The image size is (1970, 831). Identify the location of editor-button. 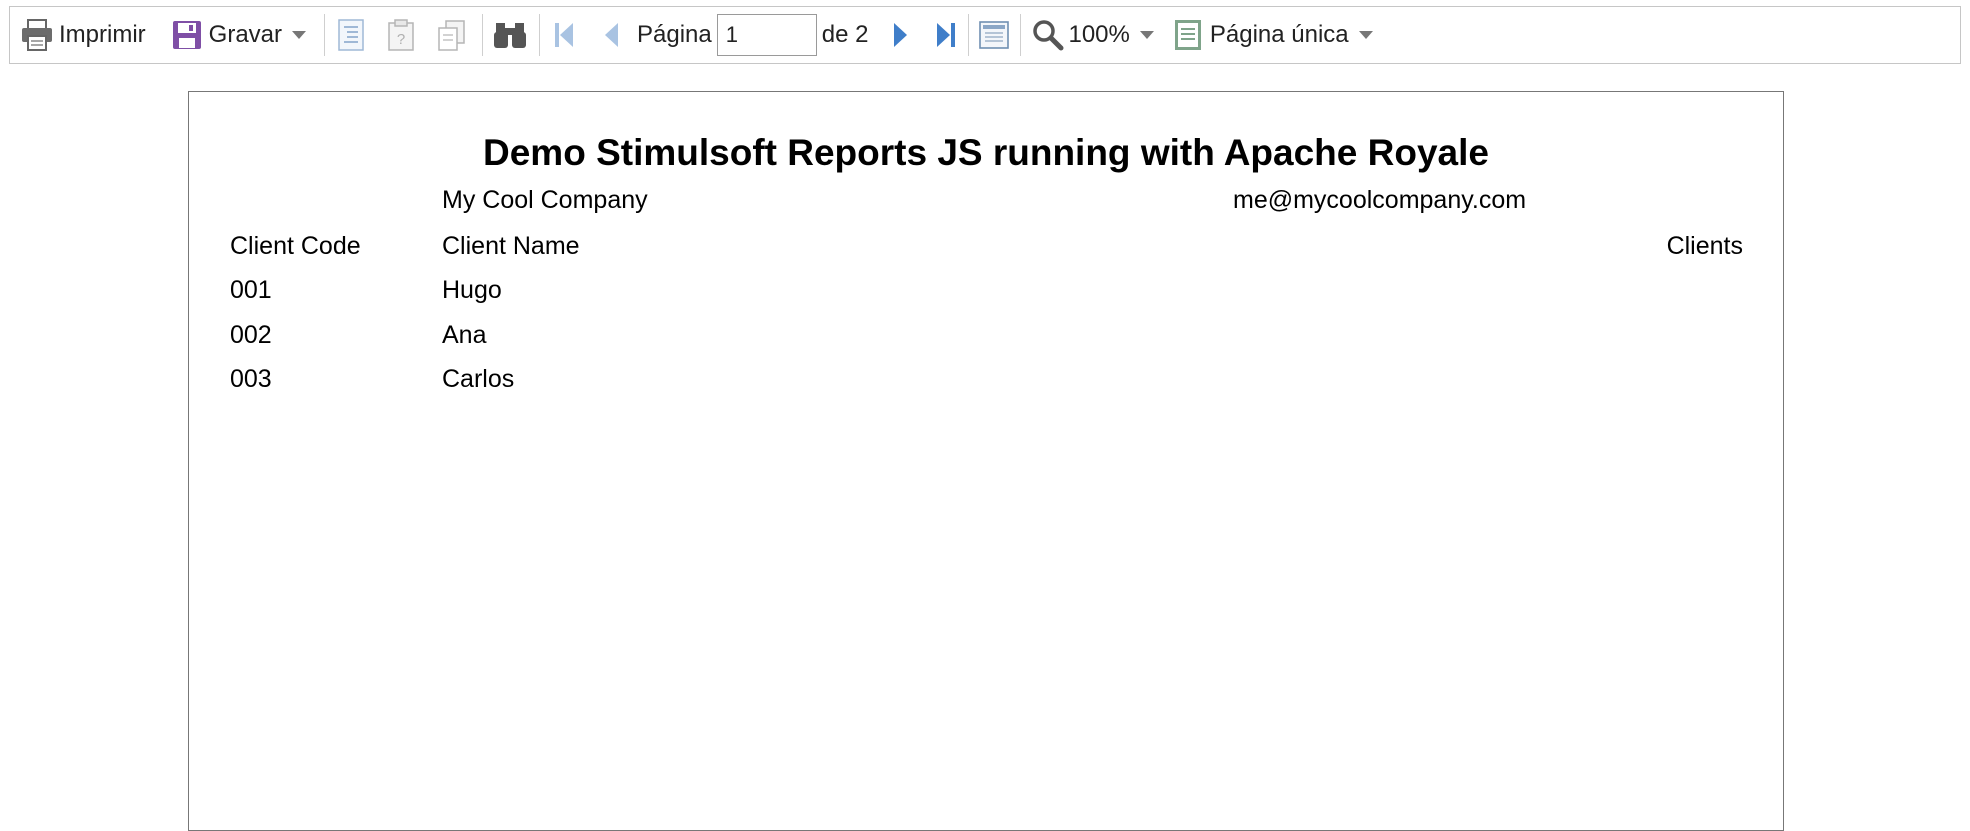
(452, 35).